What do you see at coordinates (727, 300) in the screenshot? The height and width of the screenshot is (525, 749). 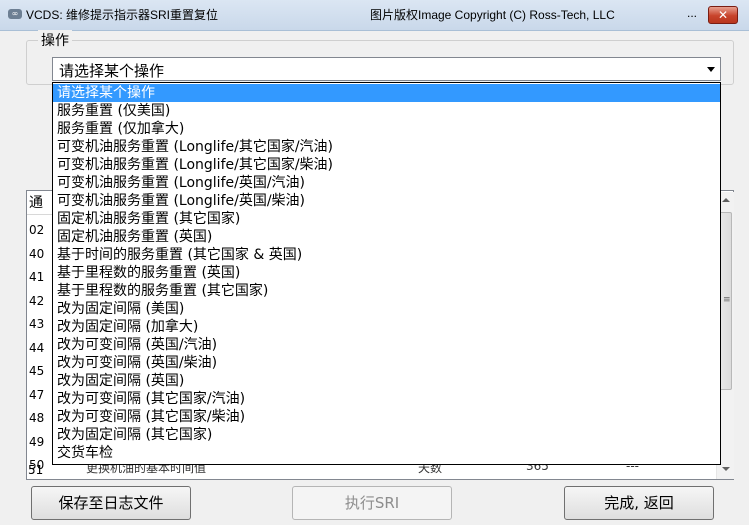 I see `grip-icon: ≡` at bounding box center [727, 300].